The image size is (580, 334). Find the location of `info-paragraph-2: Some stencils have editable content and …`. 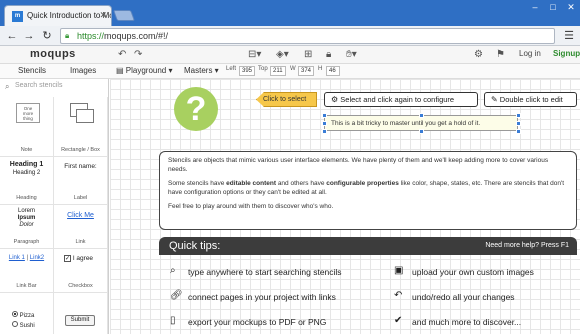

info-paragraph-2: Some stencils have editable content and … is located at coordinates (368, 188).